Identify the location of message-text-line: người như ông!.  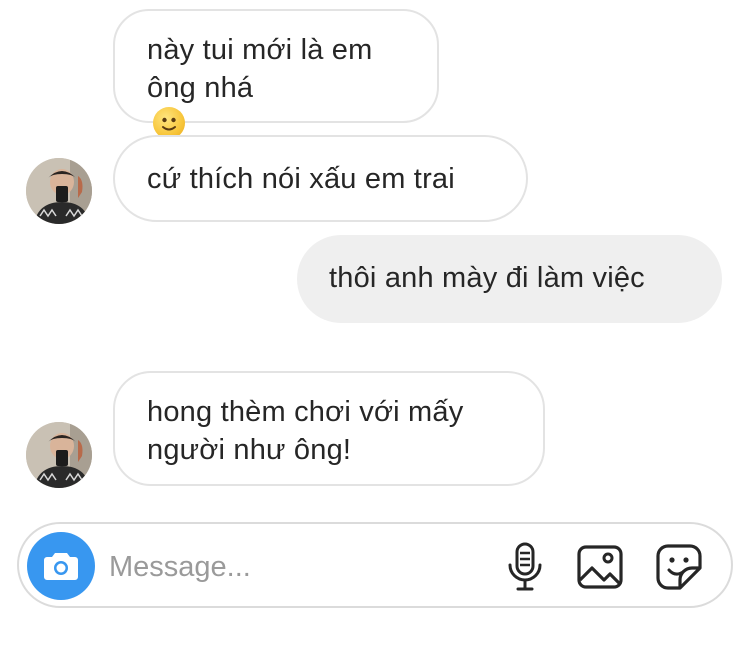
(249, 450).